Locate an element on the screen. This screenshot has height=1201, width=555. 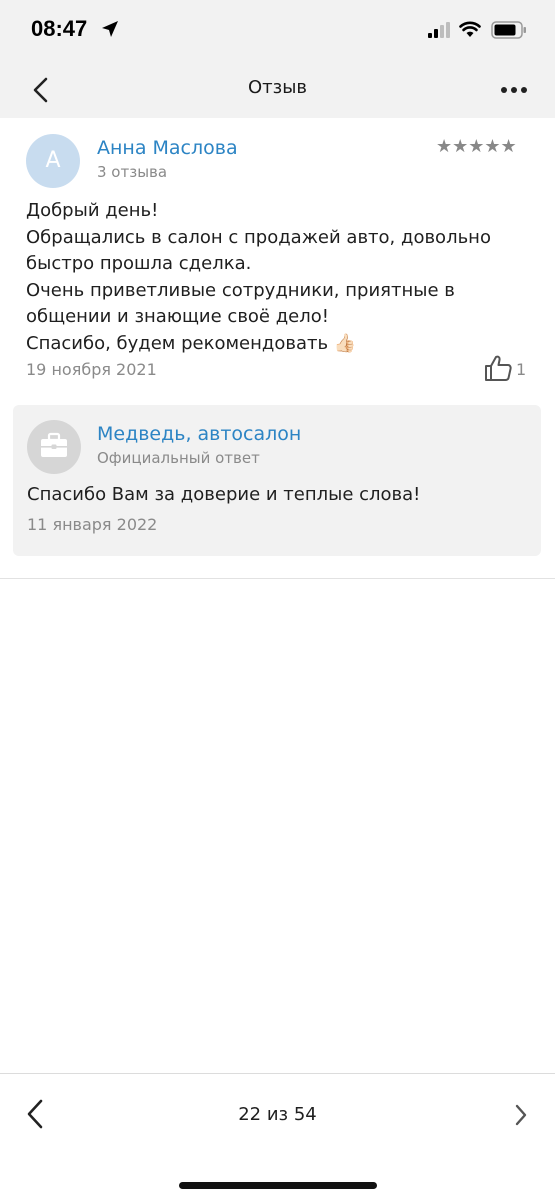
location-arrow-icon is located at coordinates (110, 29).